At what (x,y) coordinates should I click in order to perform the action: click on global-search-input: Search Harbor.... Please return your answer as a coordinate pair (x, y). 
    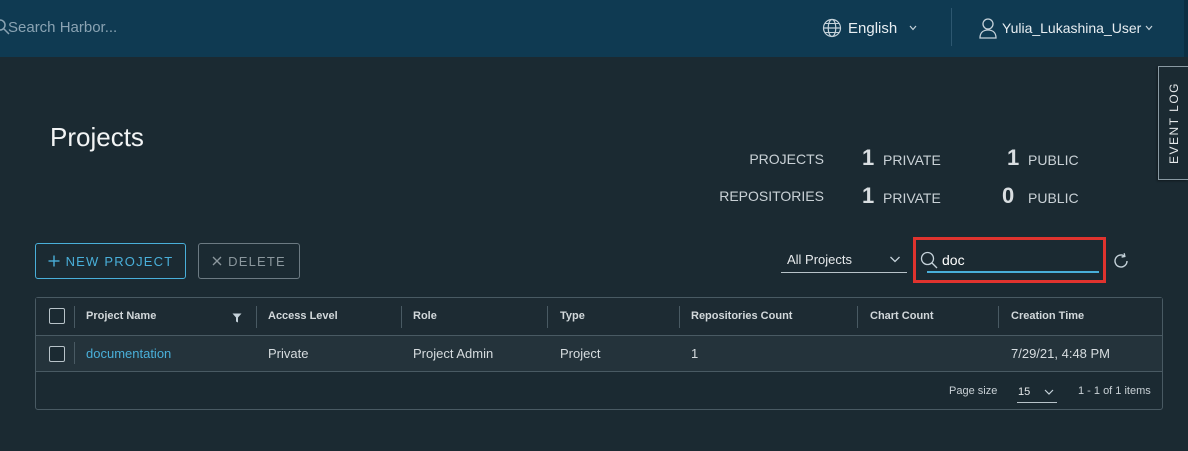
    Looking at the image, I should click on (62, 27).